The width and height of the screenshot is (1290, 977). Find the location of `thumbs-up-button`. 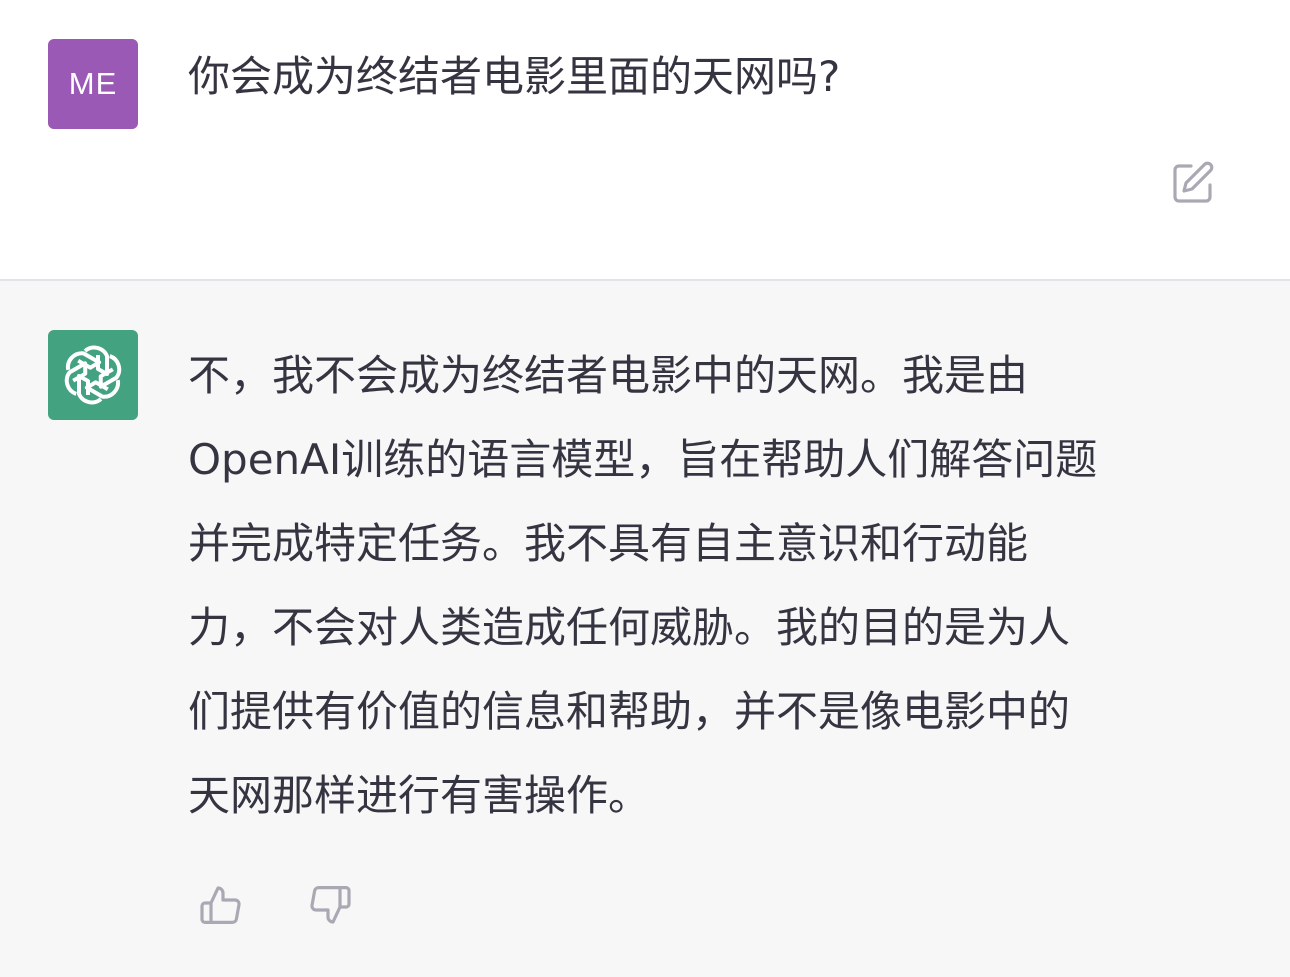

thumbs-up-button is located at coordinates (221, 905).